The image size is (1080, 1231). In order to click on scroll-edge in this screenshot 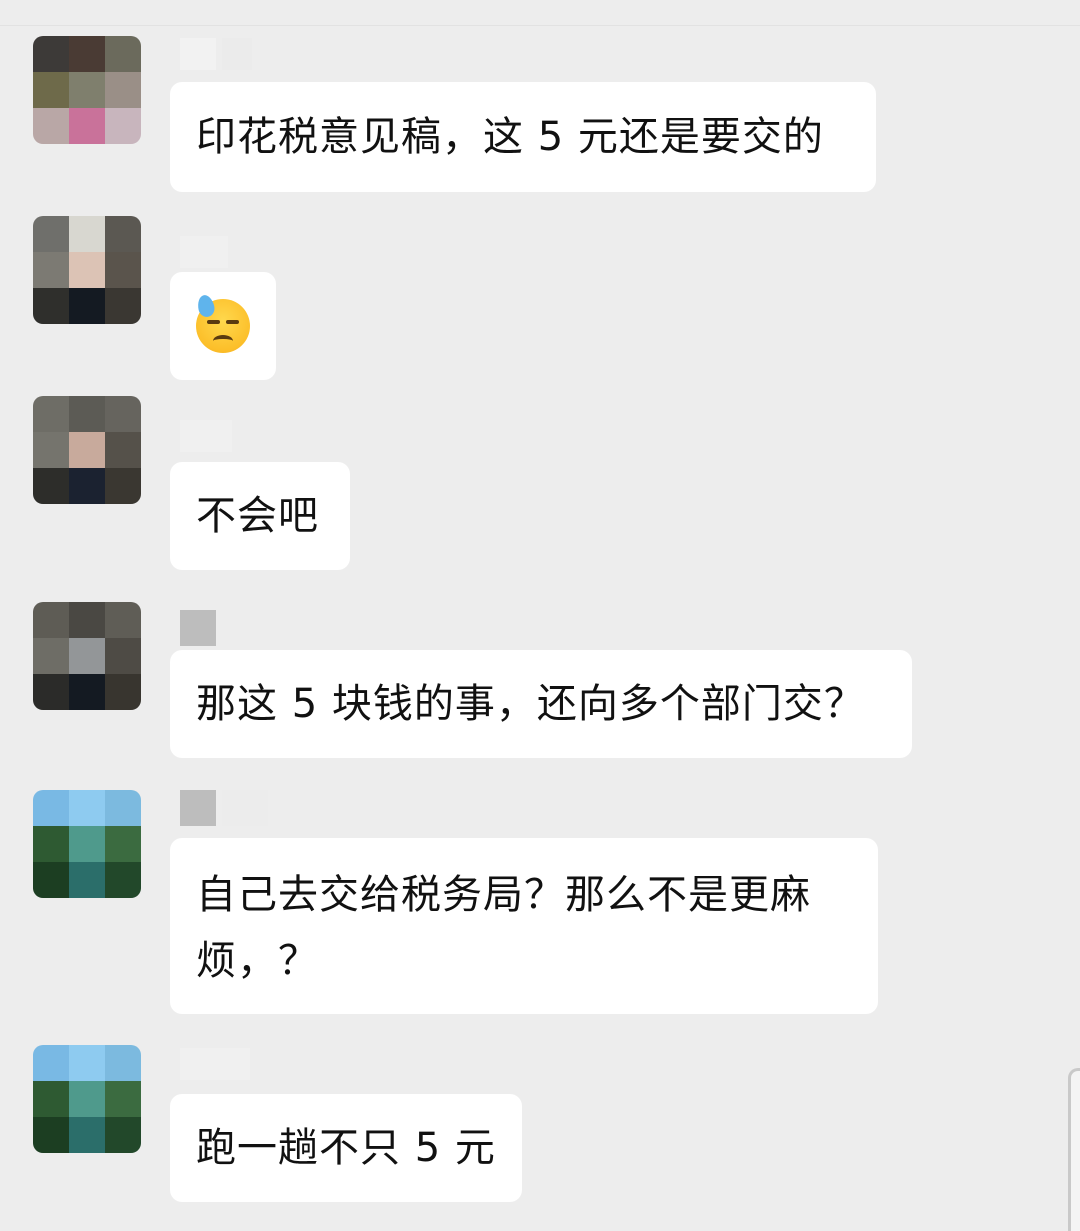, I will do `click(1074, 1149)`.